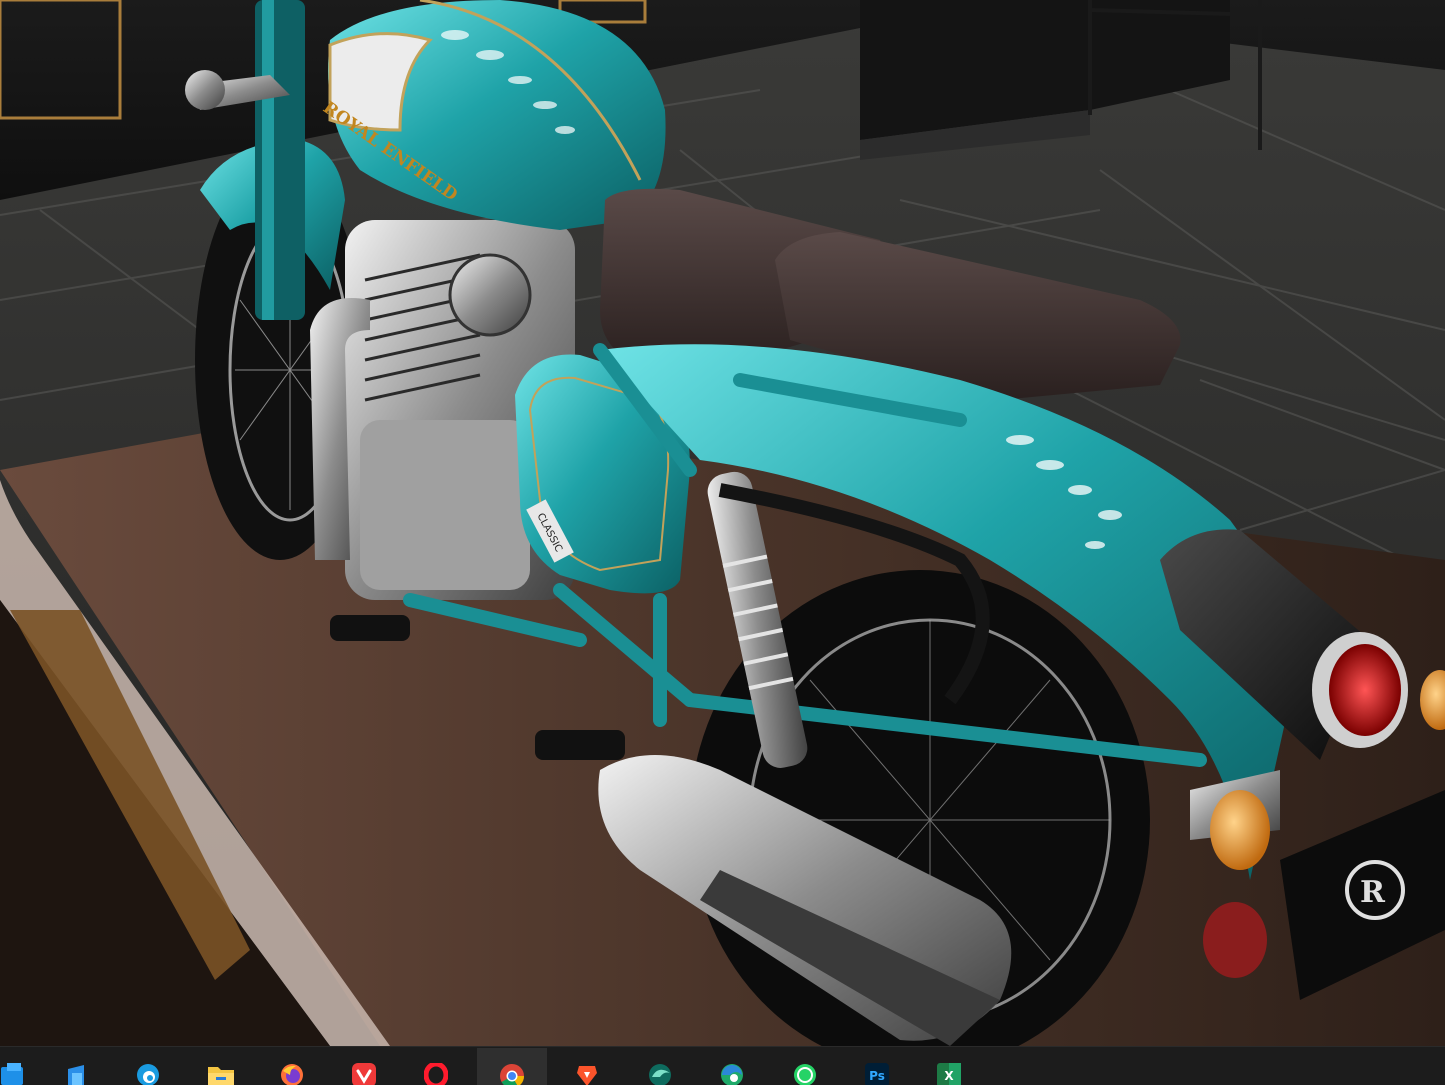  I want to click on taskbar-item-file-explorer, so click(16, 1070).